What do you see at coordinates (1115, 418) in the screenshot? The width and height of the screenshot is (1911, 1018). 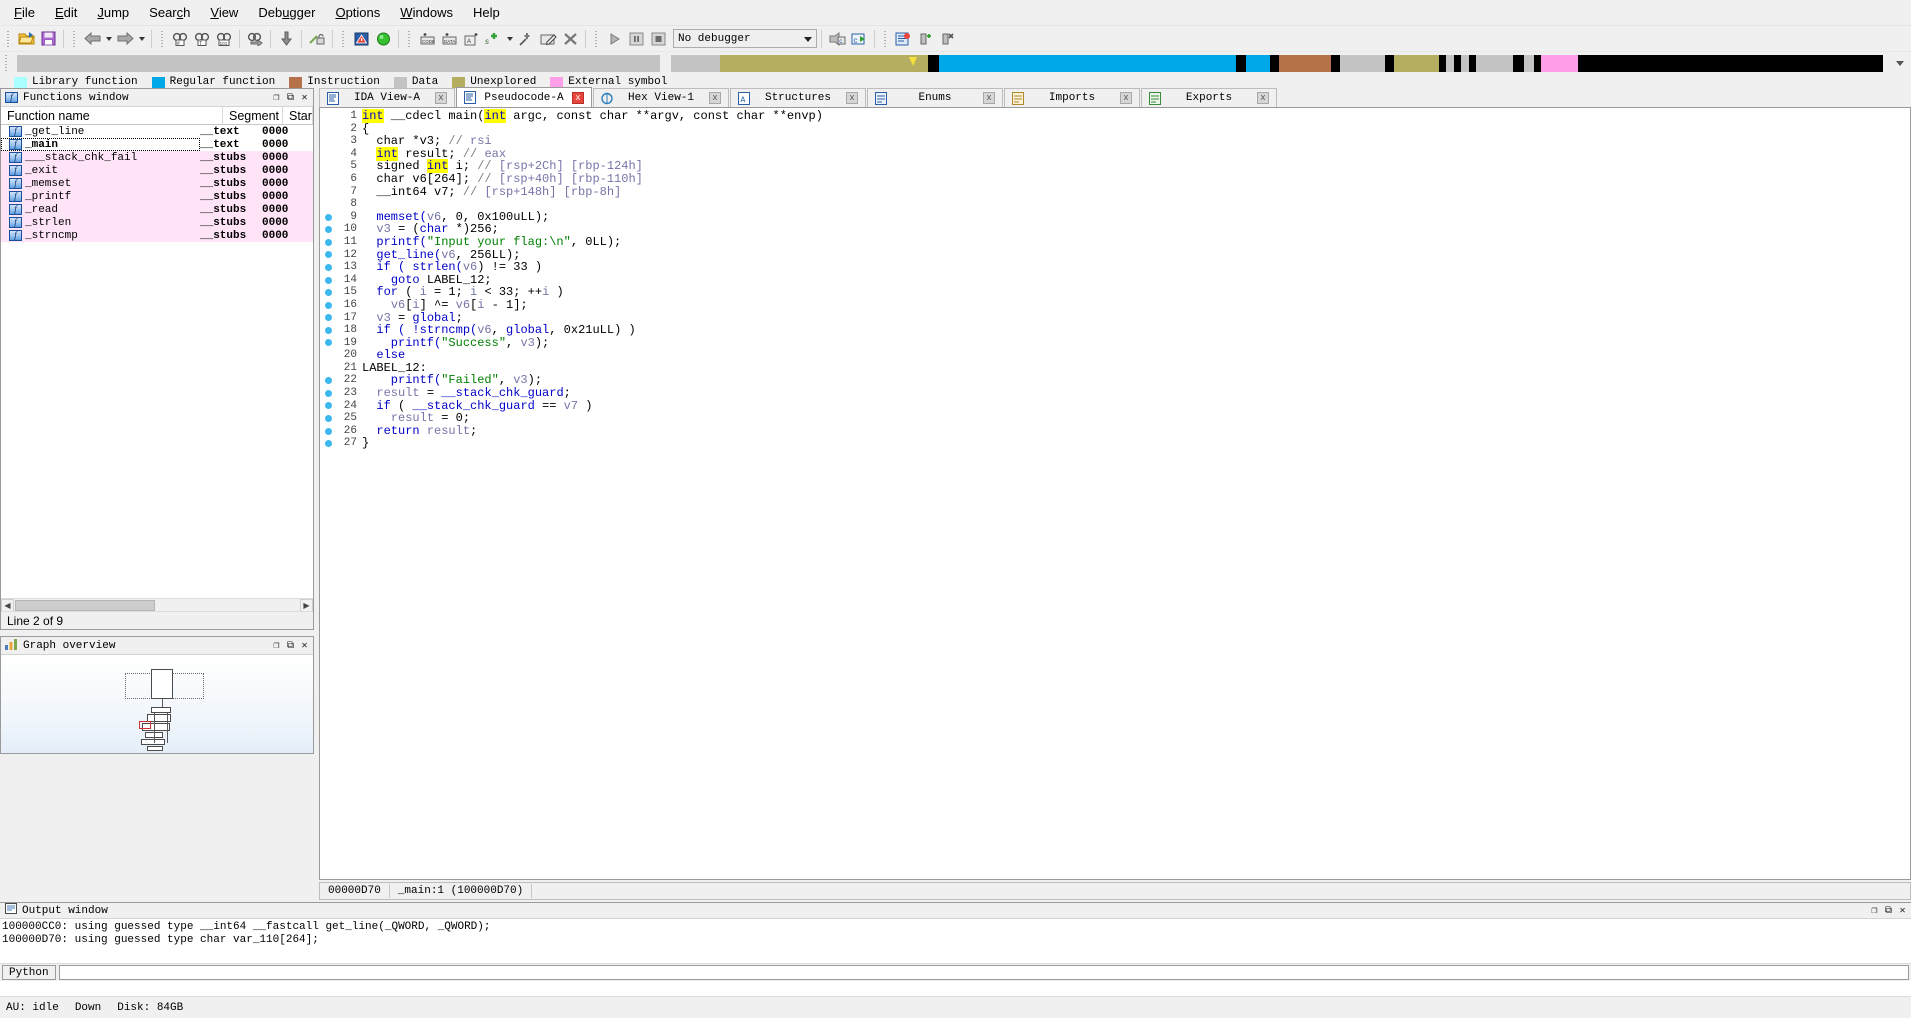 I see `code-line: 25 result = 0;` at bounding box center [1115, 418].